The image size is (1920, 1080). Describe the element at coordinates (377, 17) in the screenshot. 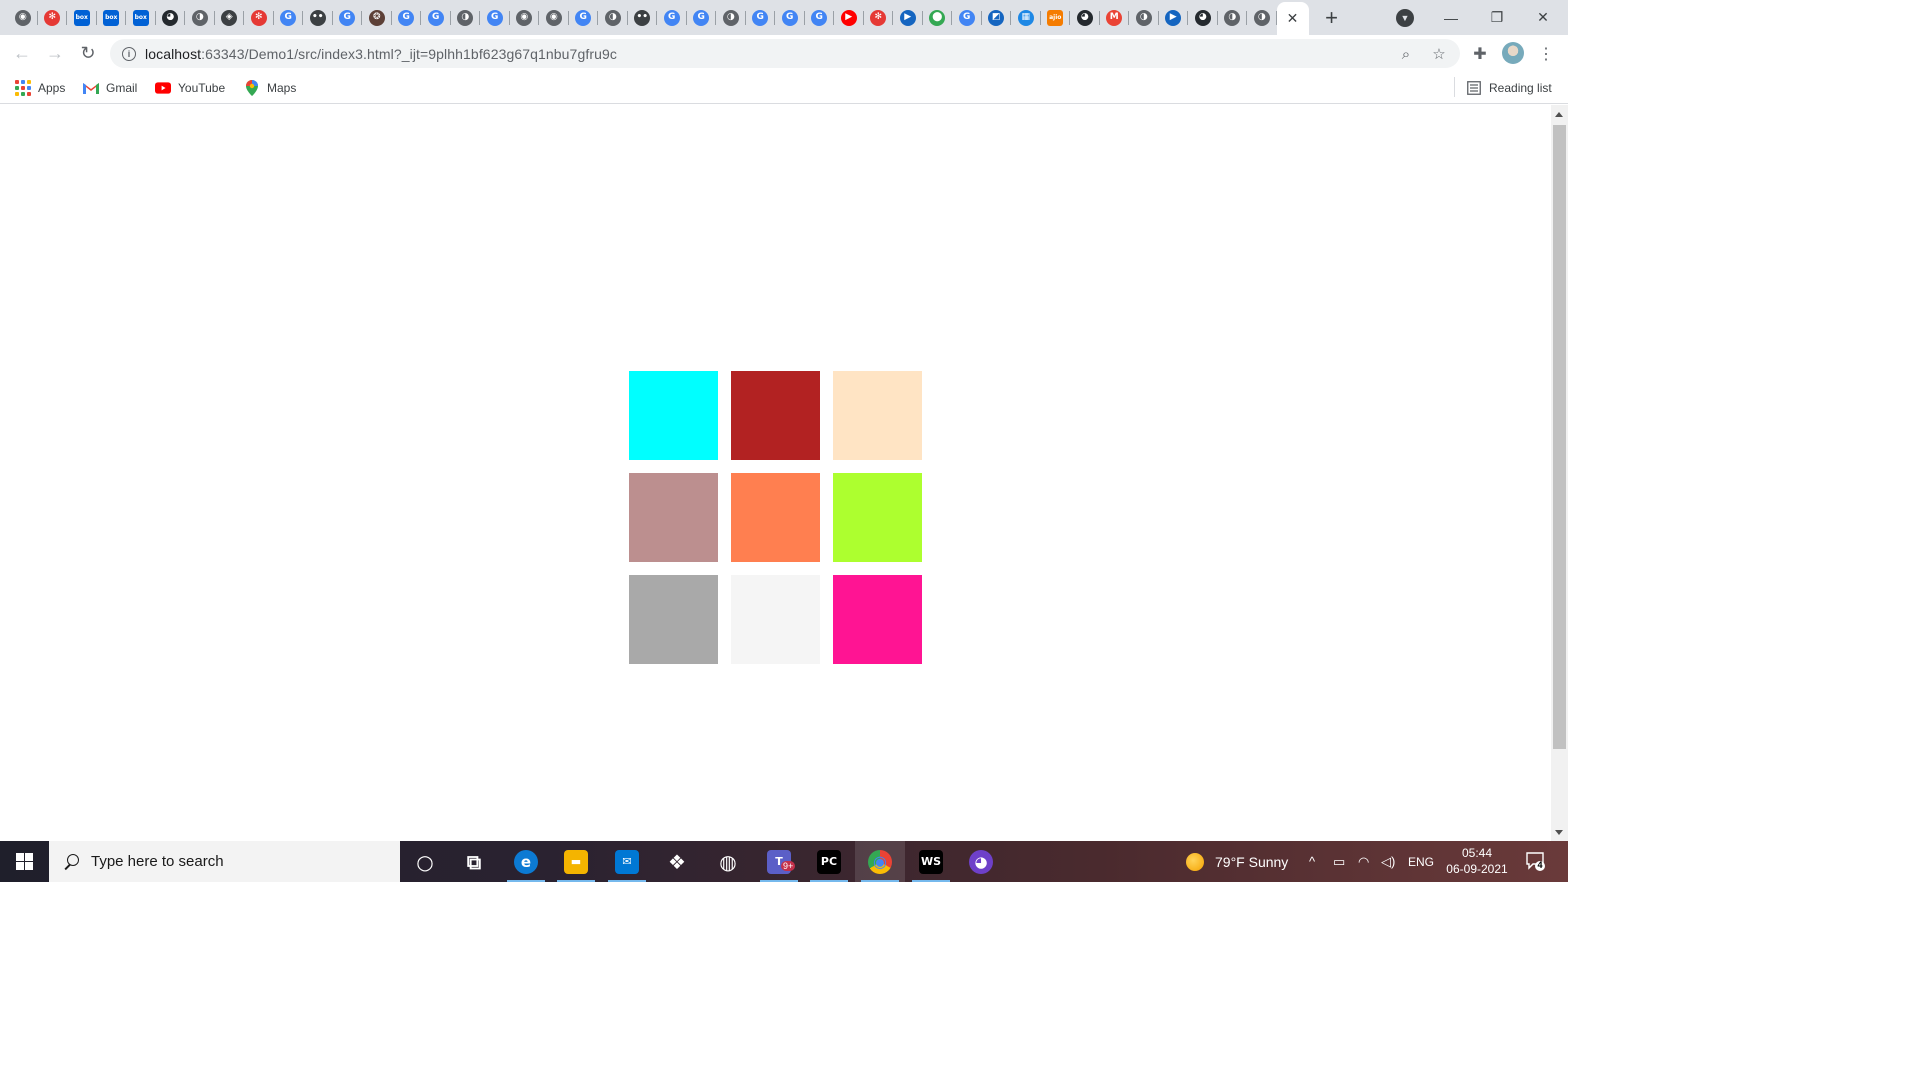

I see `browser-tab: ❂` at that location.